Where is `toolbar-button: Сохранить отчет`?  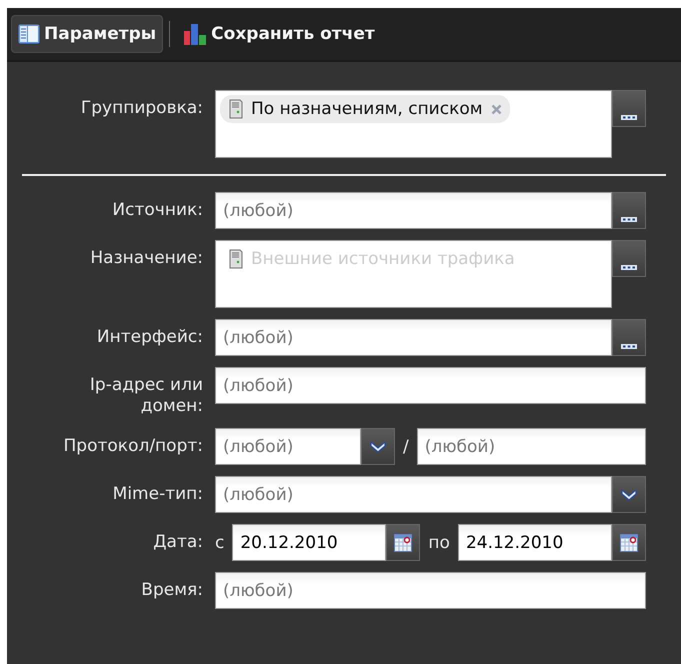
toolbar-button: Сохранить отчет is located at coordinates (279, 34).